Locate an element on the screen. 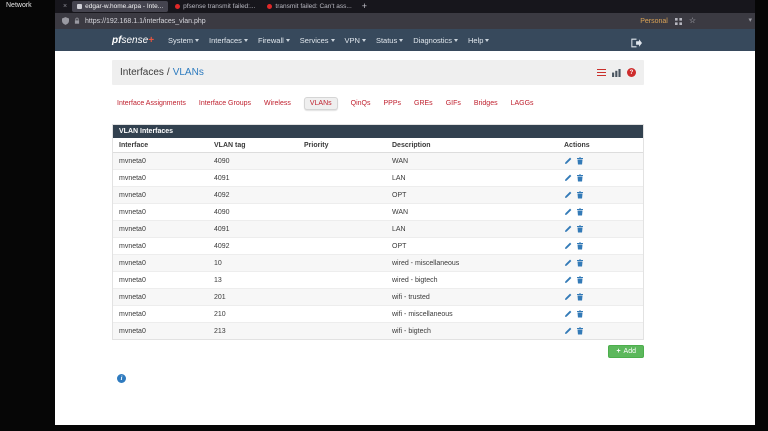  tab-laggs: LAGGs is located at coordinates (522, 103).